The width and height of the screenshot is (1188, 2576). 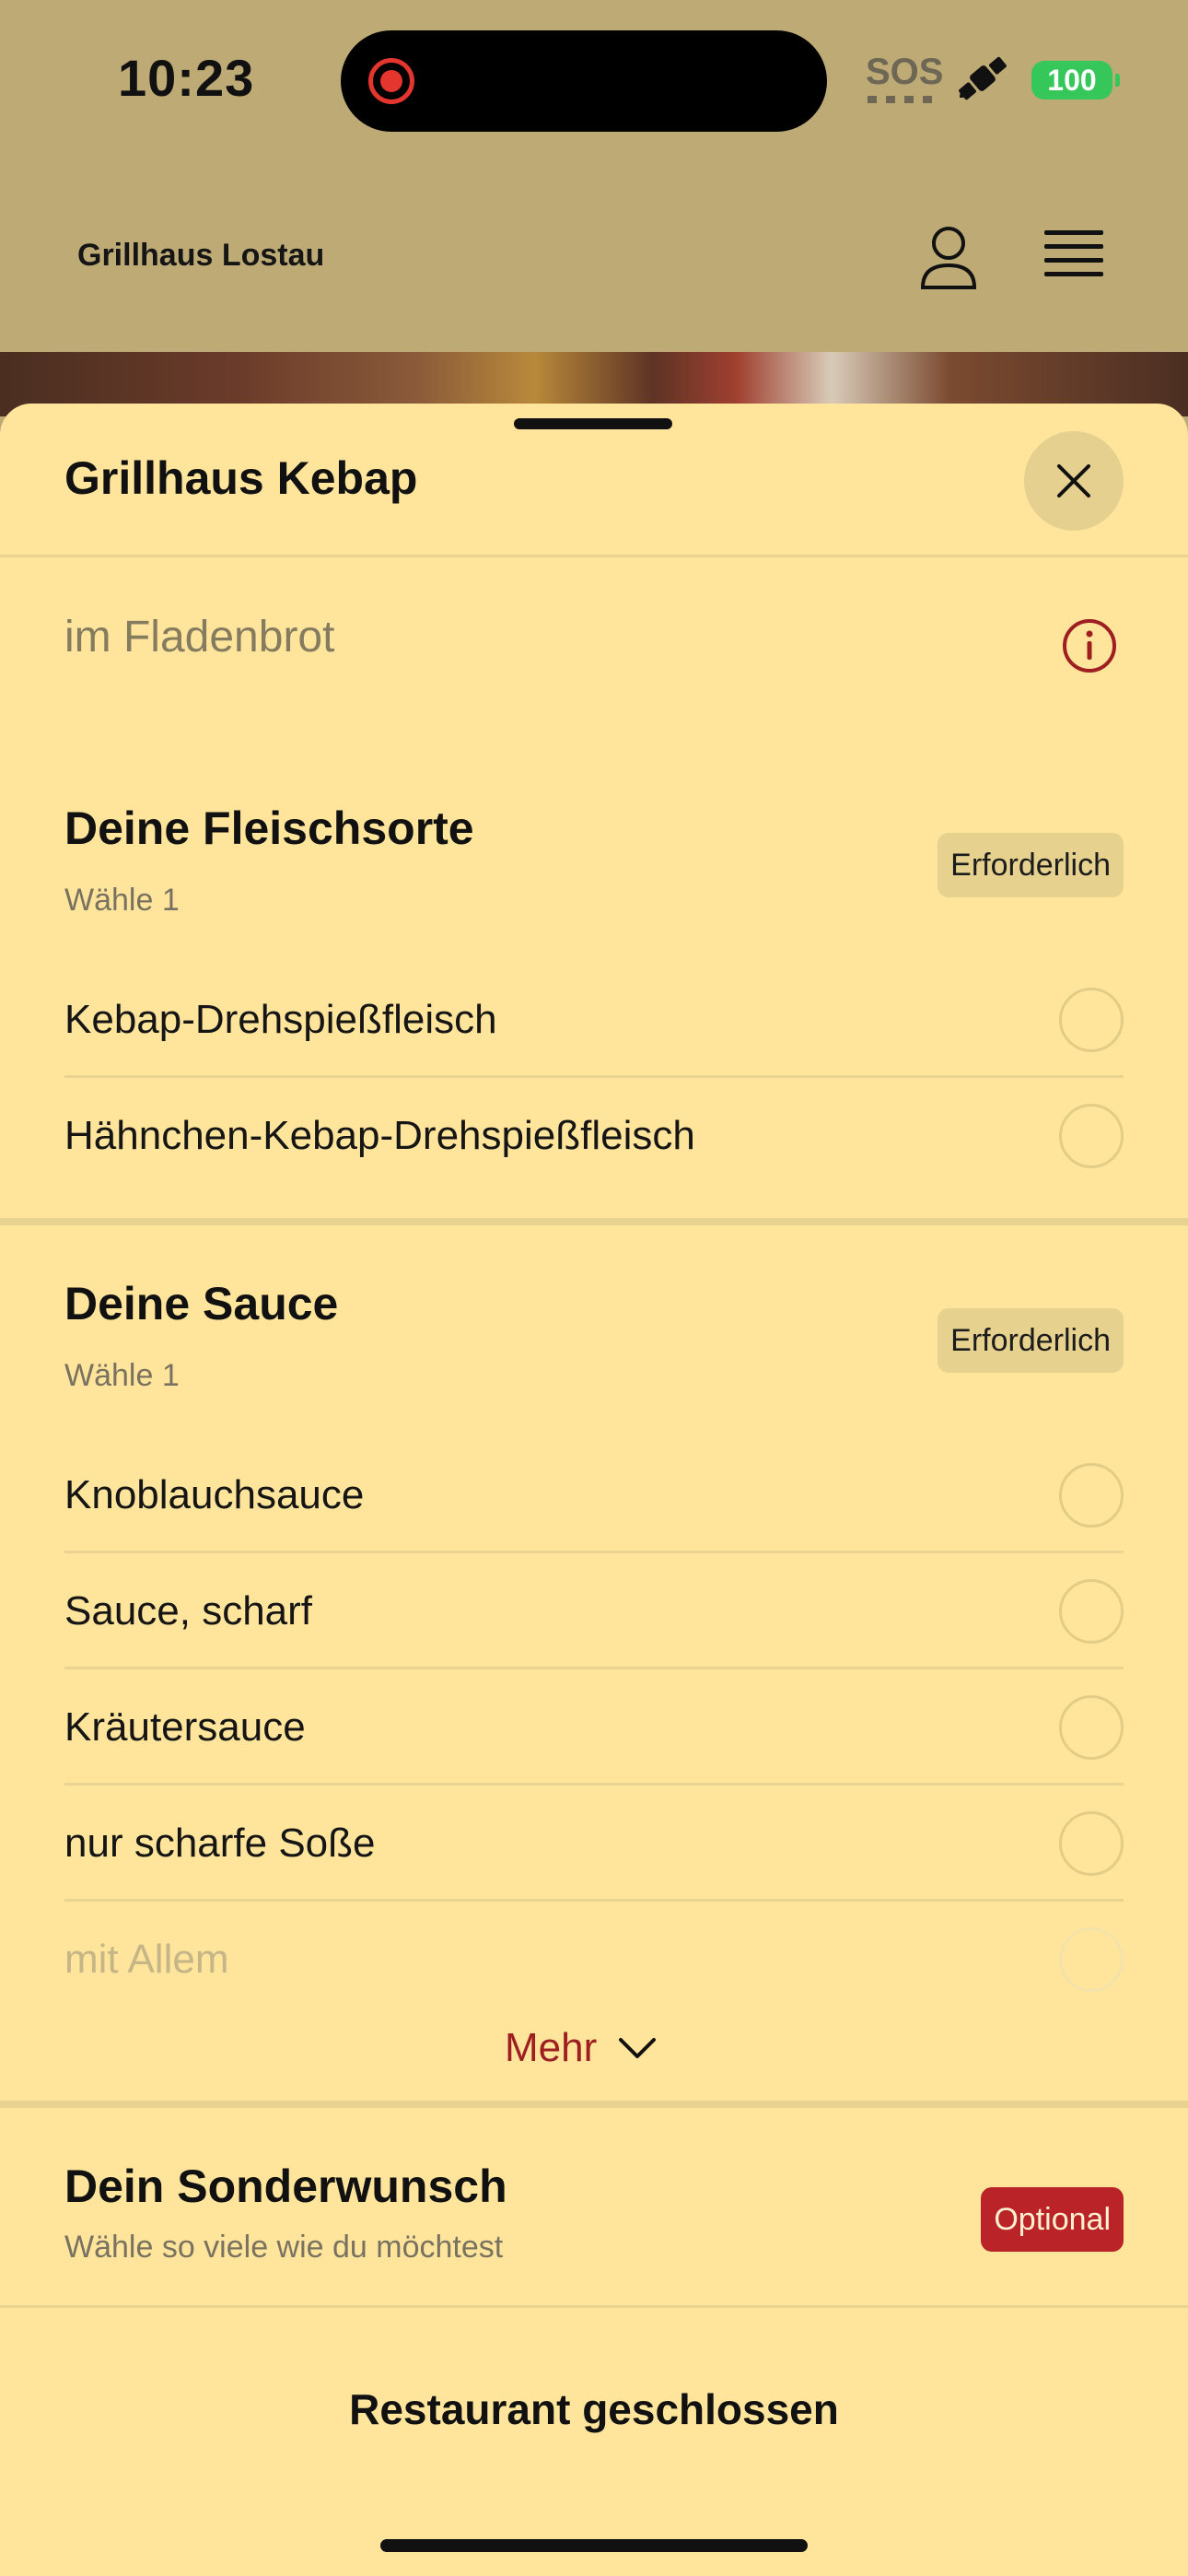 What do you see at coordinates (214, 1494) in the screenshot?
I see `option-label: Knoblauchsauce` at bounding box center [214, 1494].